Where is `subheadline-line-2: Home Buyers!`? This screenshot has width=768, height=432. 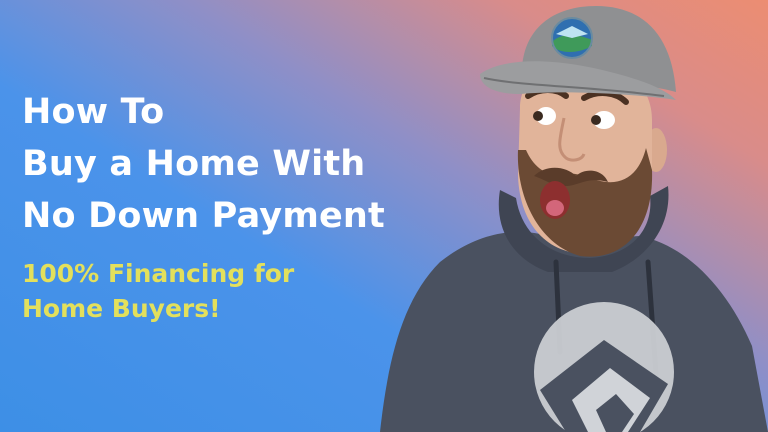
subheadline-line-2: Home Buyers! is located at coordinates (121, 308).